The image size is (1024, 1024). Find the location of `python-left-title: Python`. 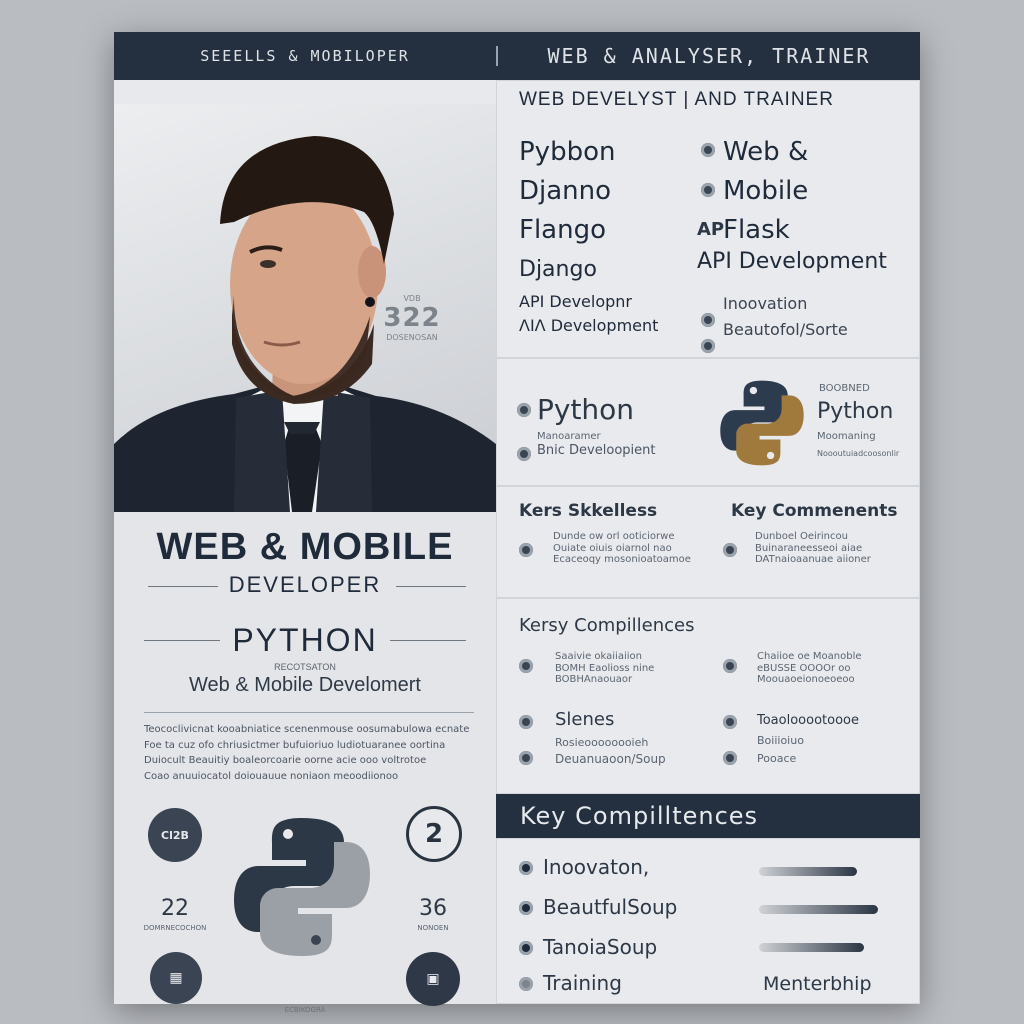

python-left-title: Python is located at coordinates (586, 409).